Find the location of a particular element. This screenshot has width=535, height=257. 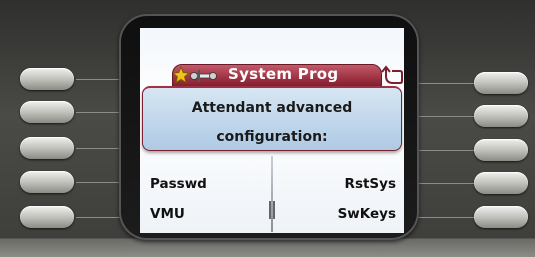

prompt-box: Attendant advanced configuration: is located at coordinates (272, 118).